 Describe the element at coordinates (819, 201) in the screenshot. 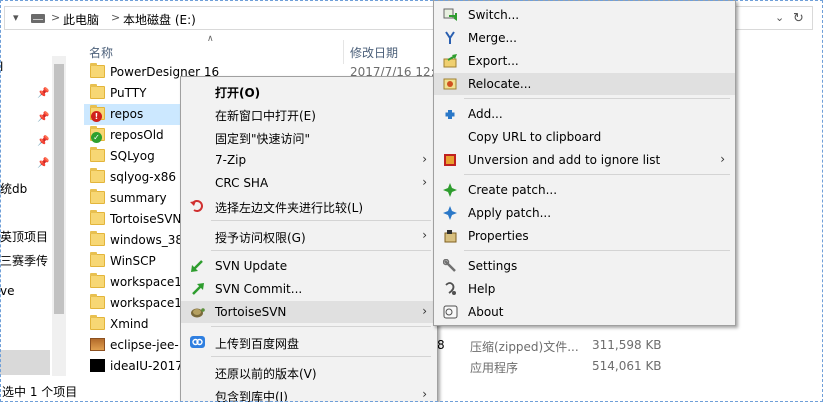

I see `right-window-edge` at that location.